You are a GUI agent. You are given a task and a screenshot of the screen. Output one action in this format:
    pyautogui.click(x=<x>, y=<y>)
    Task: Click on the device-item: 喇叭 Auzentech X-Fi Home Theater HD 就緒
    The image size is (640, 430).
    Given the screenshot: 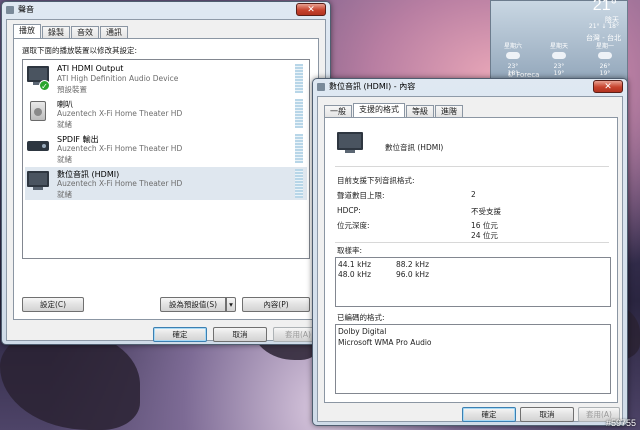 What is the action you would take?
    pyautogui.click(x=166, y=113)
    